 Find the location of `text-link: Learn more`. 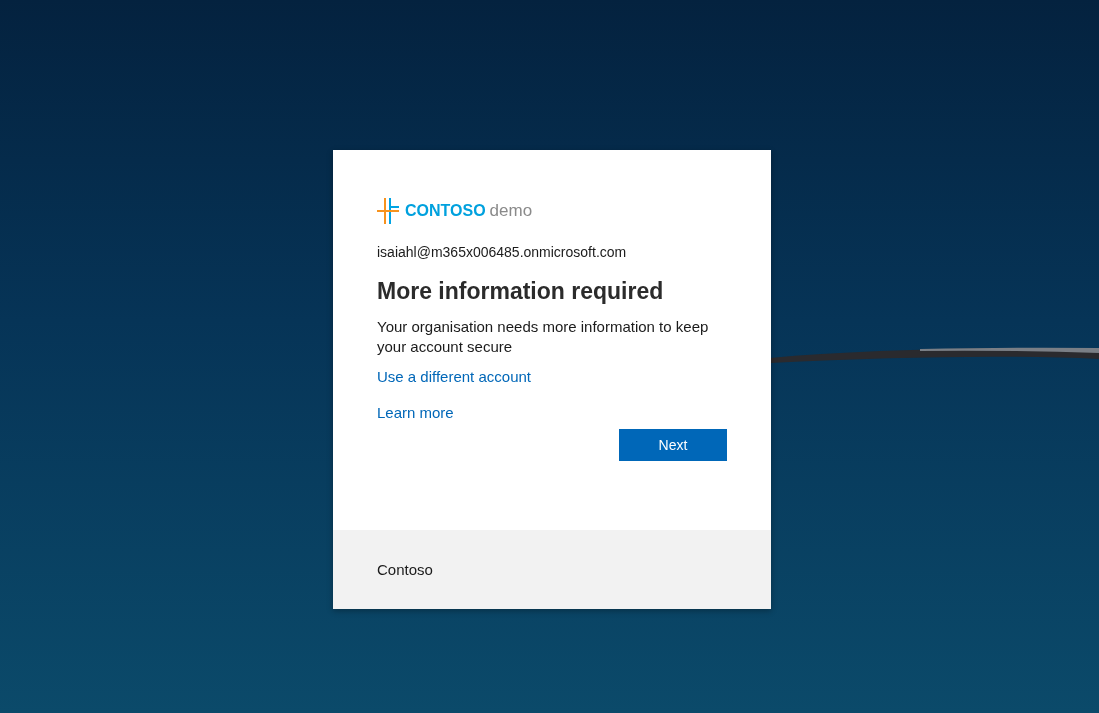

text-link: Learn more is located at coordinates (415, 413).